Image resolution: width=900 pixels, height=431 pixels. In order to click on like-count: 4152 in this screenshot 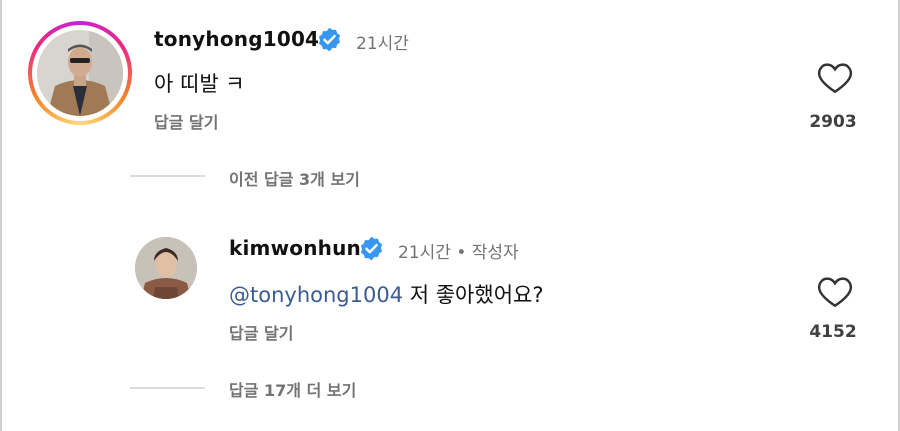, I will do `click(833, 332)`.